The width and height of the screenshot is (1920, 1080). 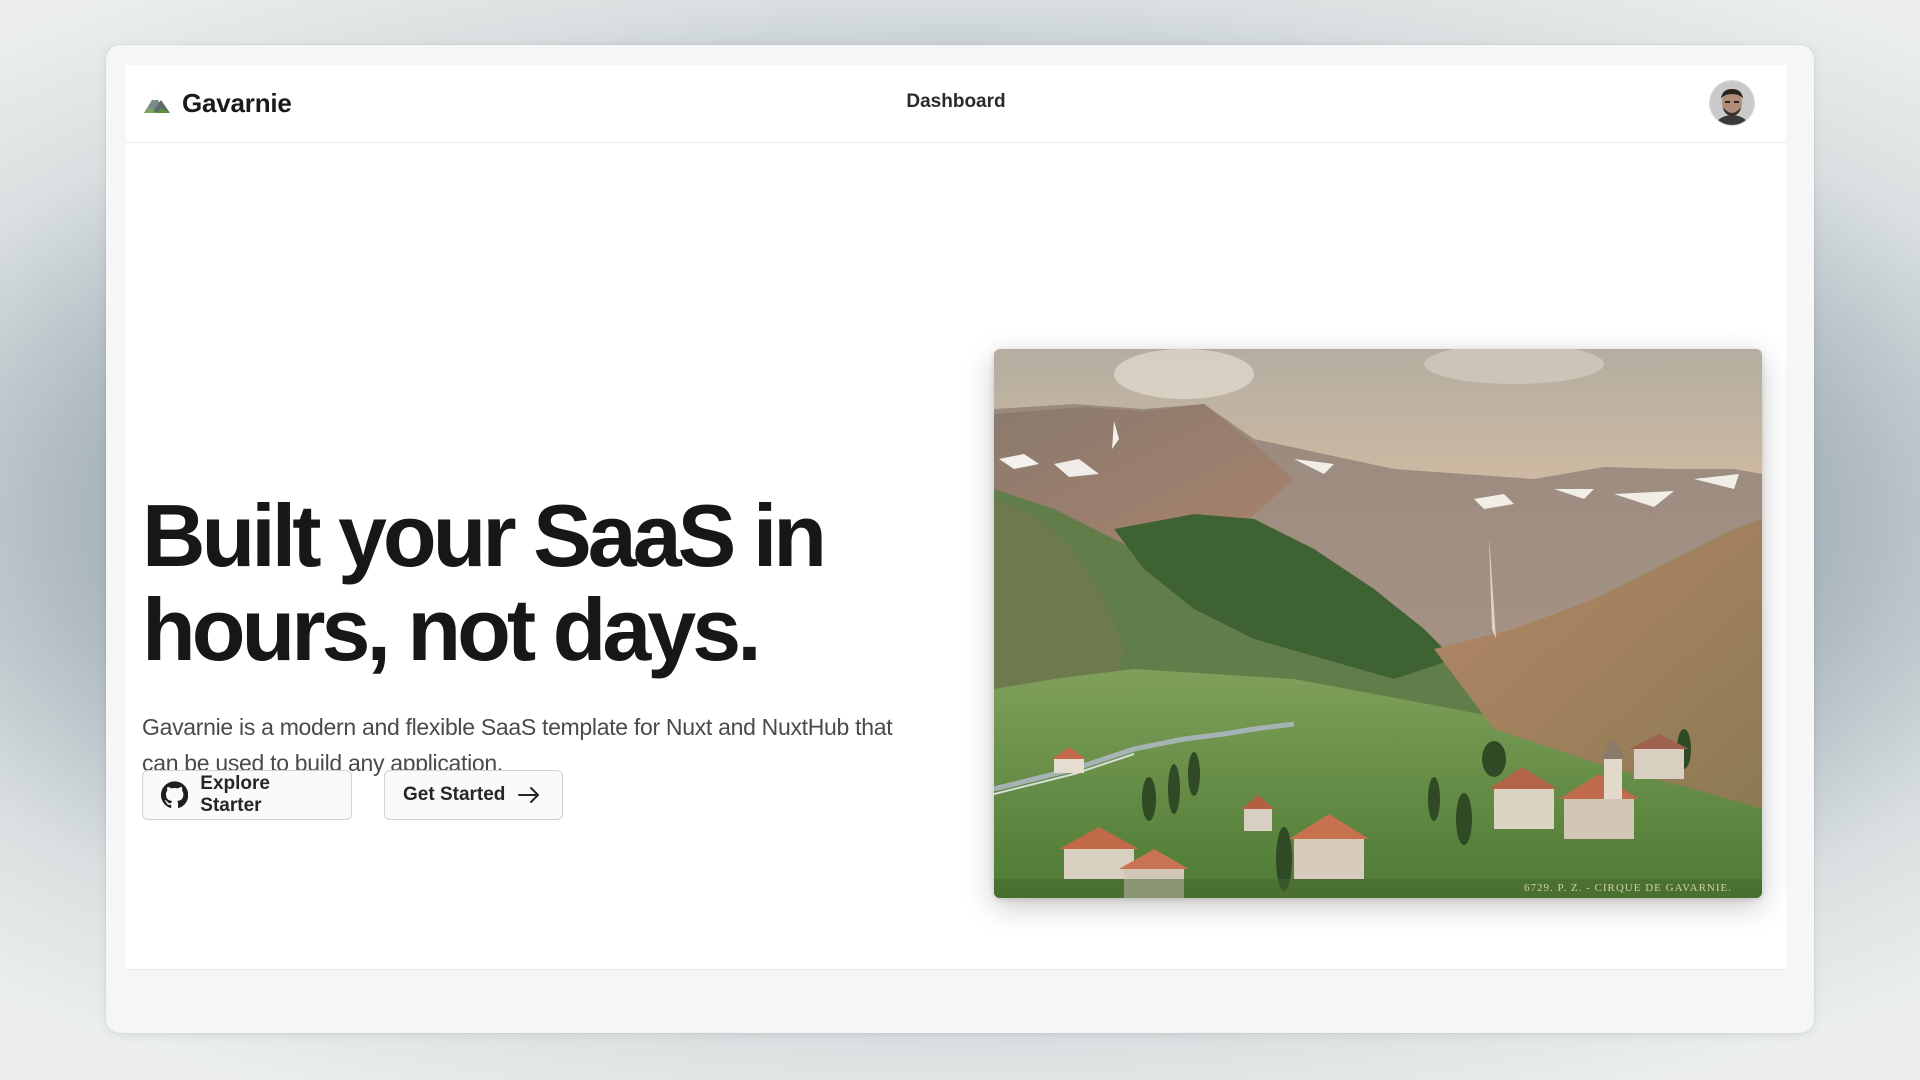 I want to click on github-icon, so click(x=175, y=794).